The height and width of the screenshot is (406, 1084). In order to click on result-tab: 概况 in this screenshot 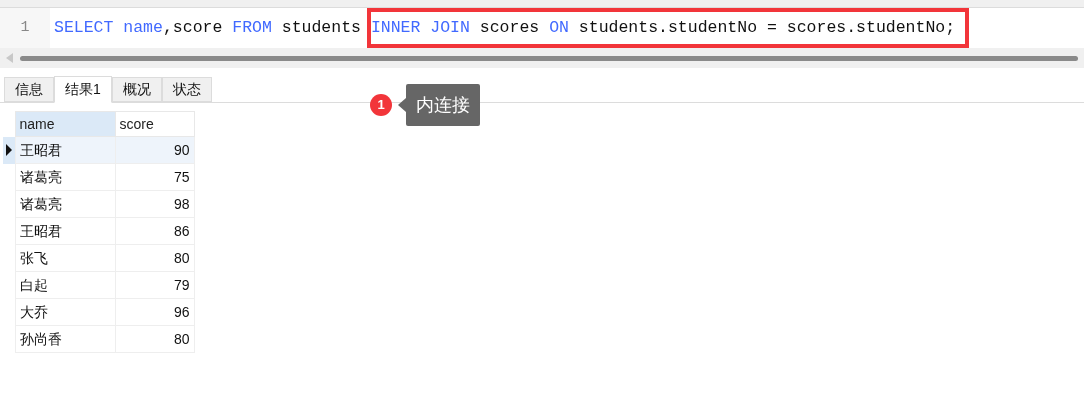, I will do `click(136, 89)`.